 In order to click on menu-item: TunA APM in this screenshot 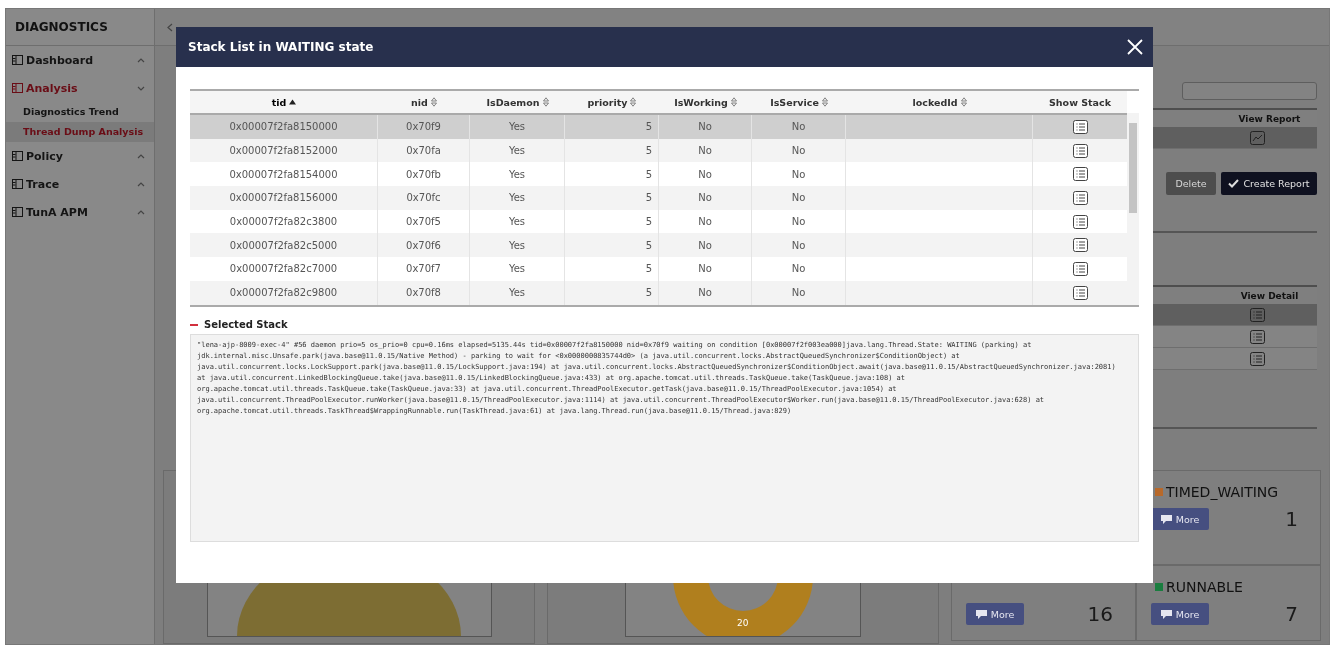, I will do `click(80, 212)`.